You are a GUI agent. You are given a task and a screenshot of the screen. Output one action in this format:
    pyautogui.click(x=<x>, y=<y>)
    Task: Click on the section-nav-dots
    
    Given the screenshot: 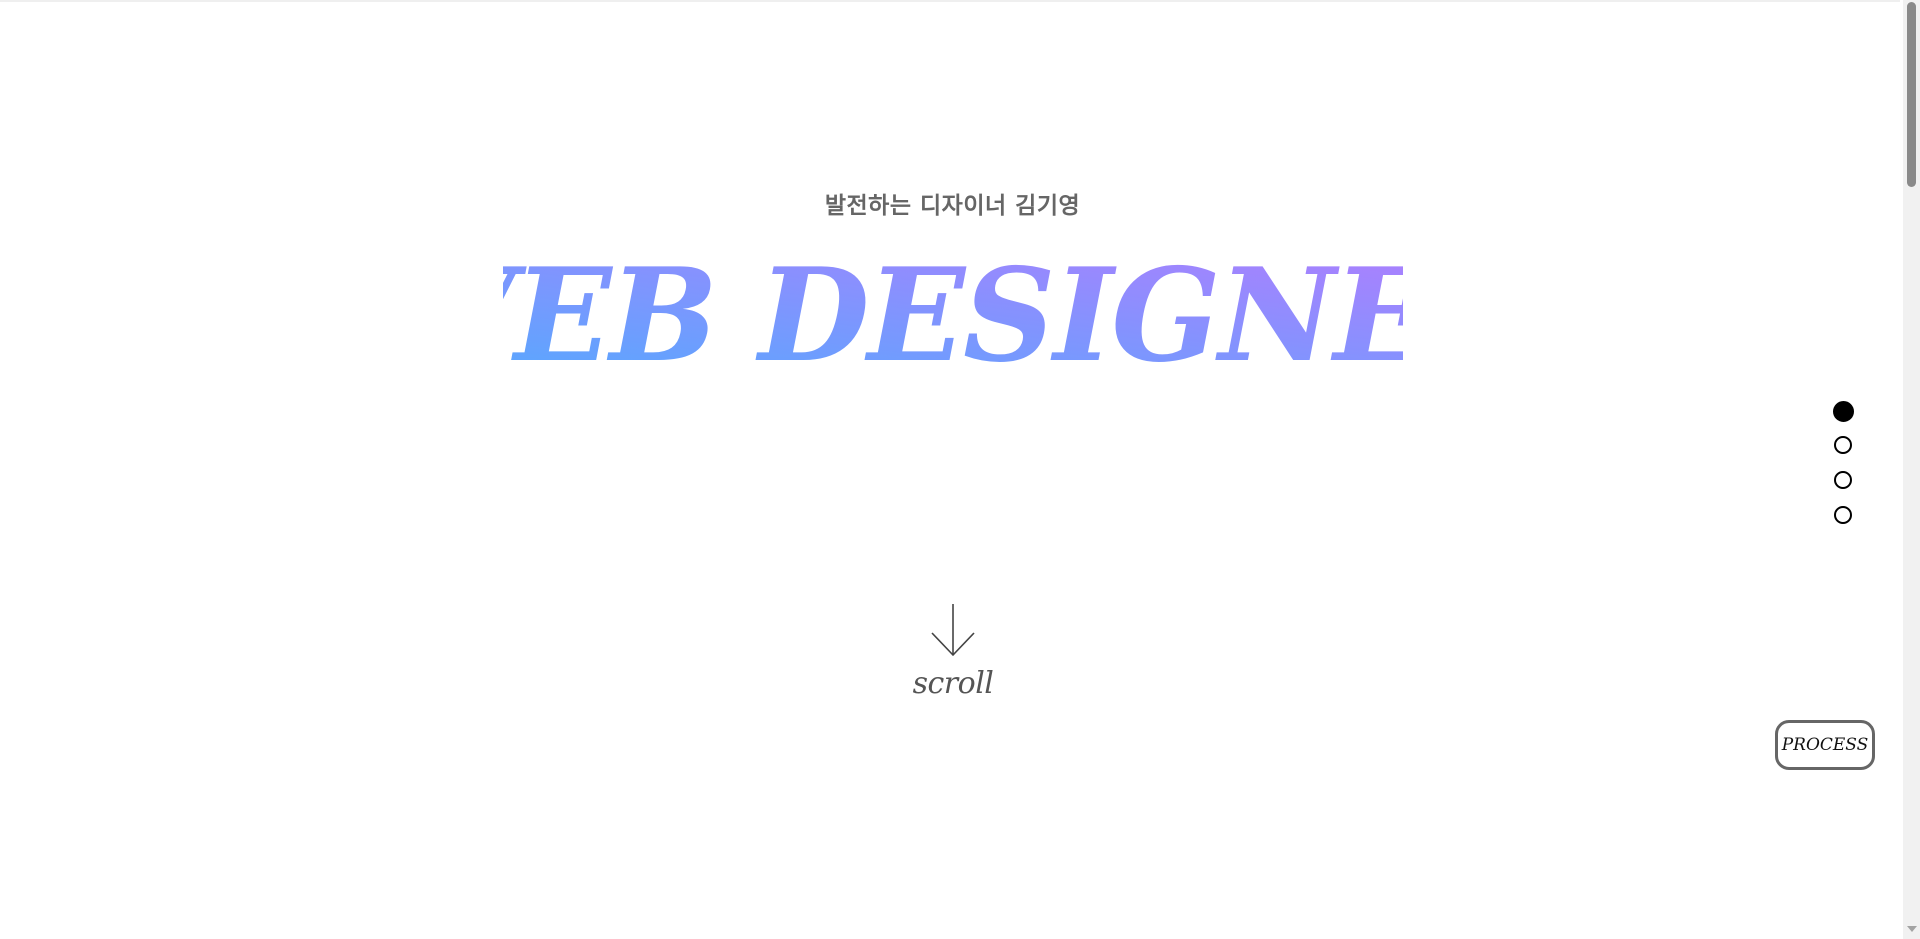 What is the action you would take?
    pyautogui.click(x=1844, y=471)
    